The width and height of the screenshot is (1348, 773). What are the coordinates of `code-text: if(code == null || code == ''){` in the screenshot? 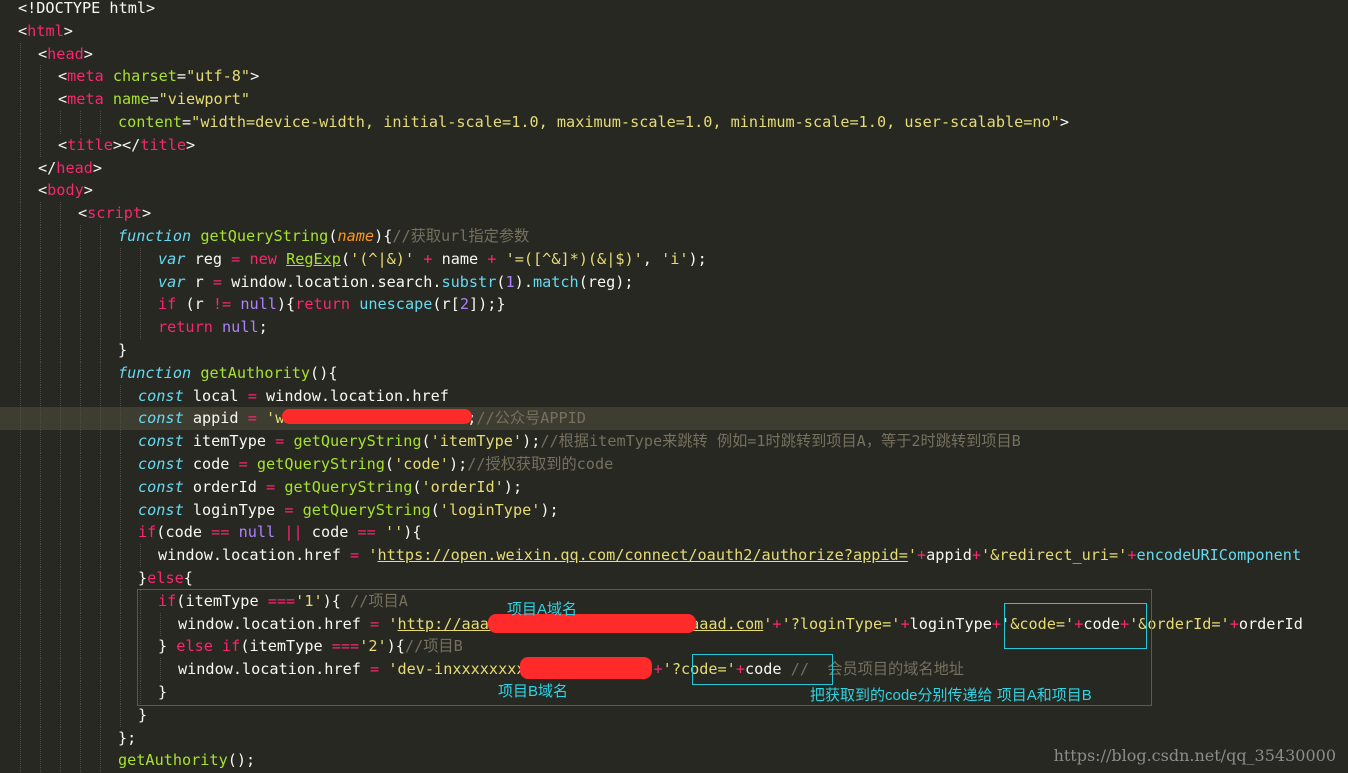 It's located at (280, 532).